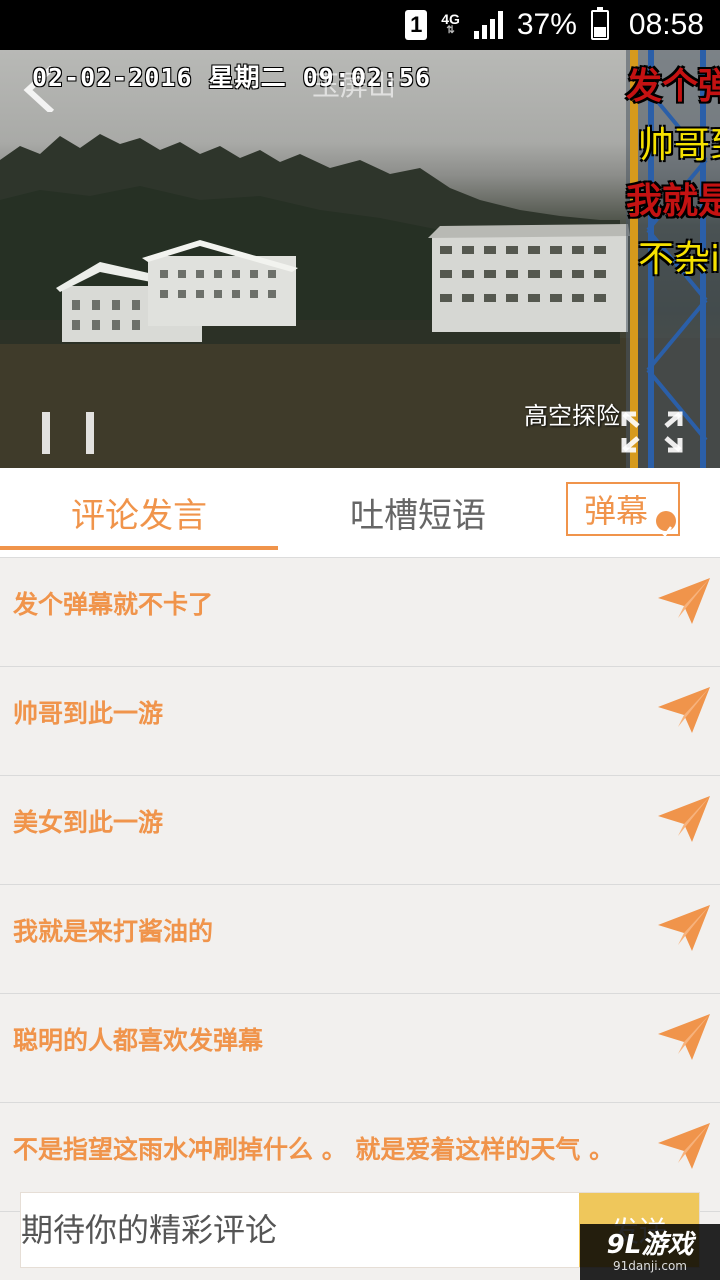 The height and width of the screenshot is (1280, 720). Describe the element at coordinates (360, 1048) in the screenshot. I see `list-item: 聪明的人都喜欢发弹幕` at that location.